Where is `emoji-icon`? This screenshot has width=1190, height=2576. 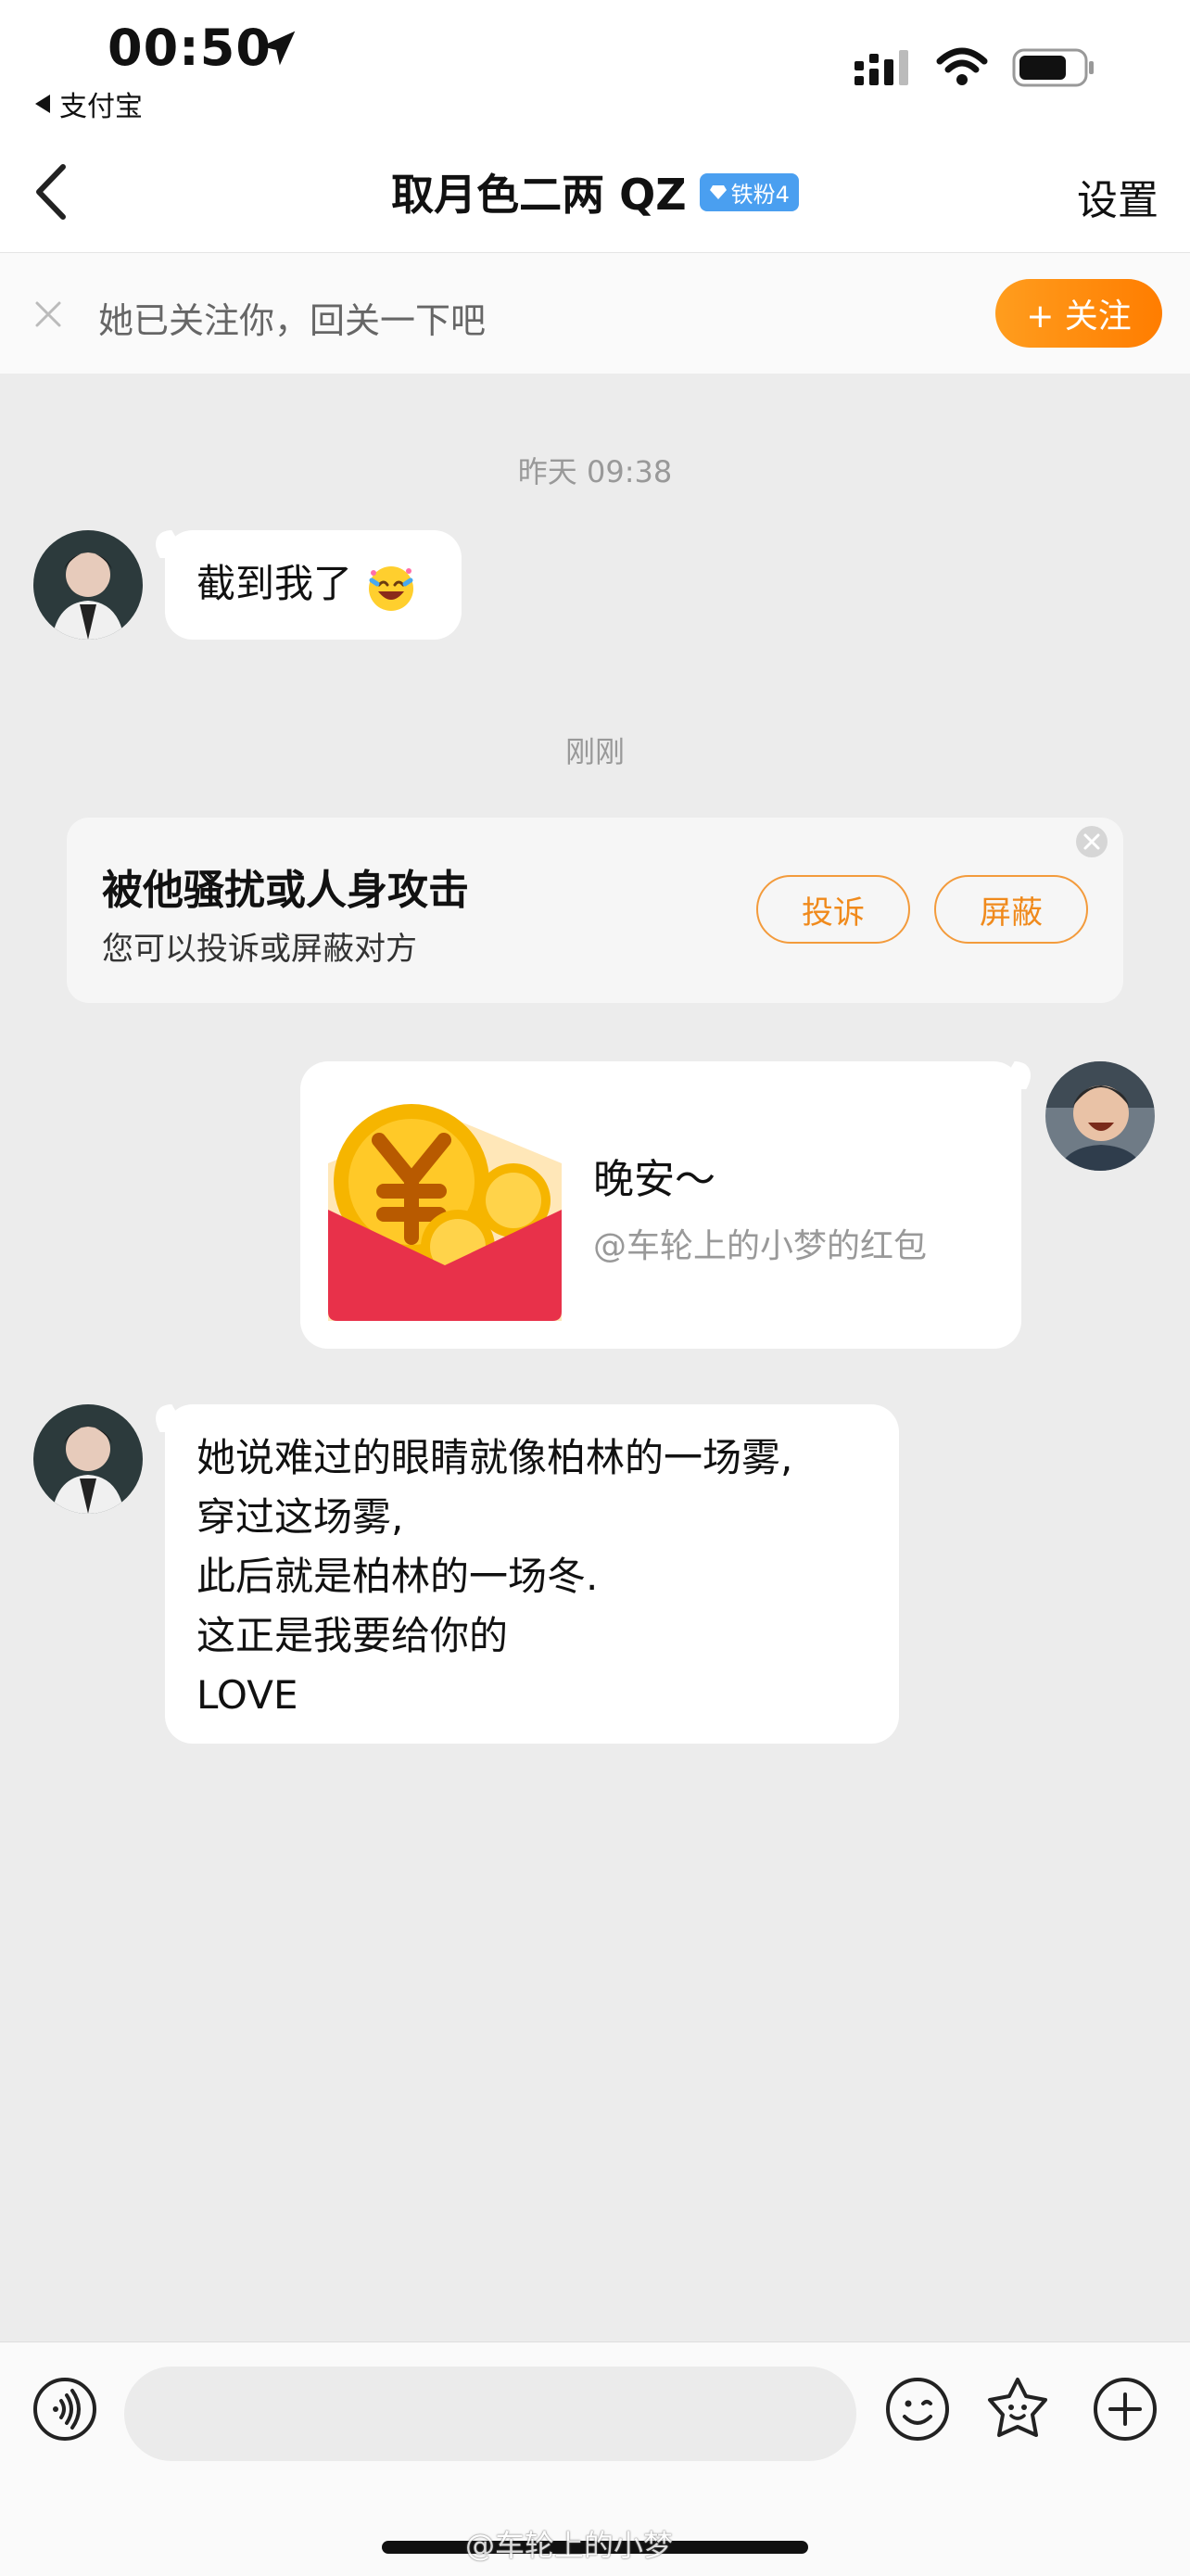 emoji-icon is located at coordinates (917, 2409).